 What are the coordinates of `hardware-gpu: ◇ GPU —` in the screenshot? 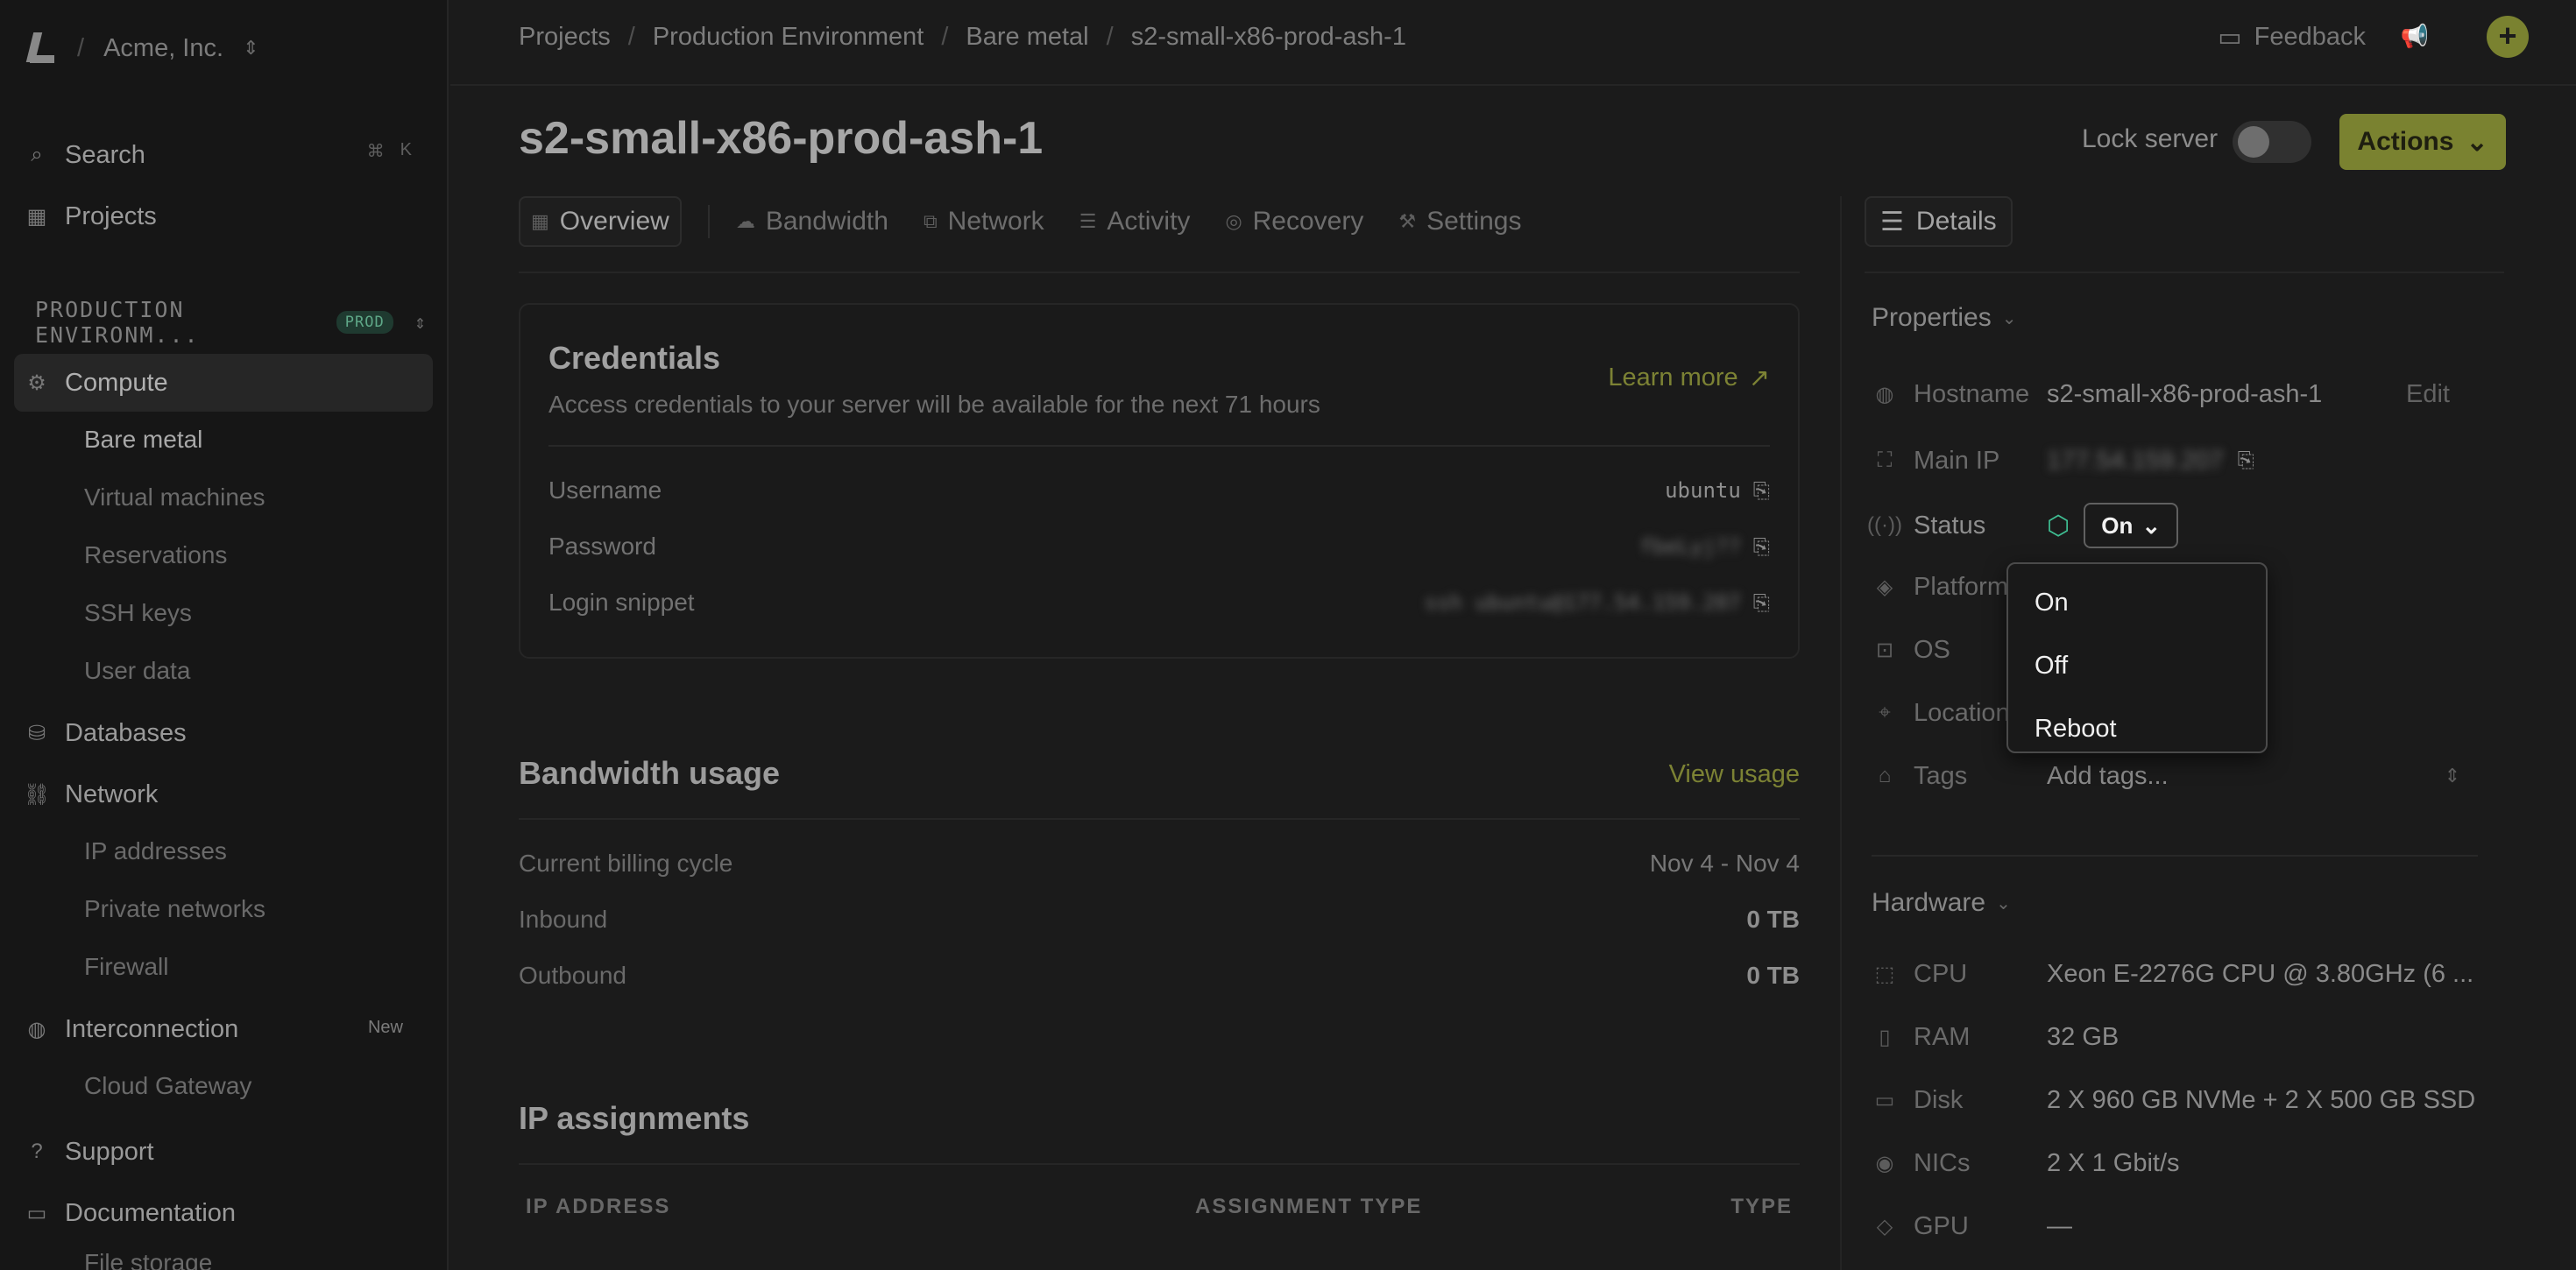 It's located at (2187, 1226).